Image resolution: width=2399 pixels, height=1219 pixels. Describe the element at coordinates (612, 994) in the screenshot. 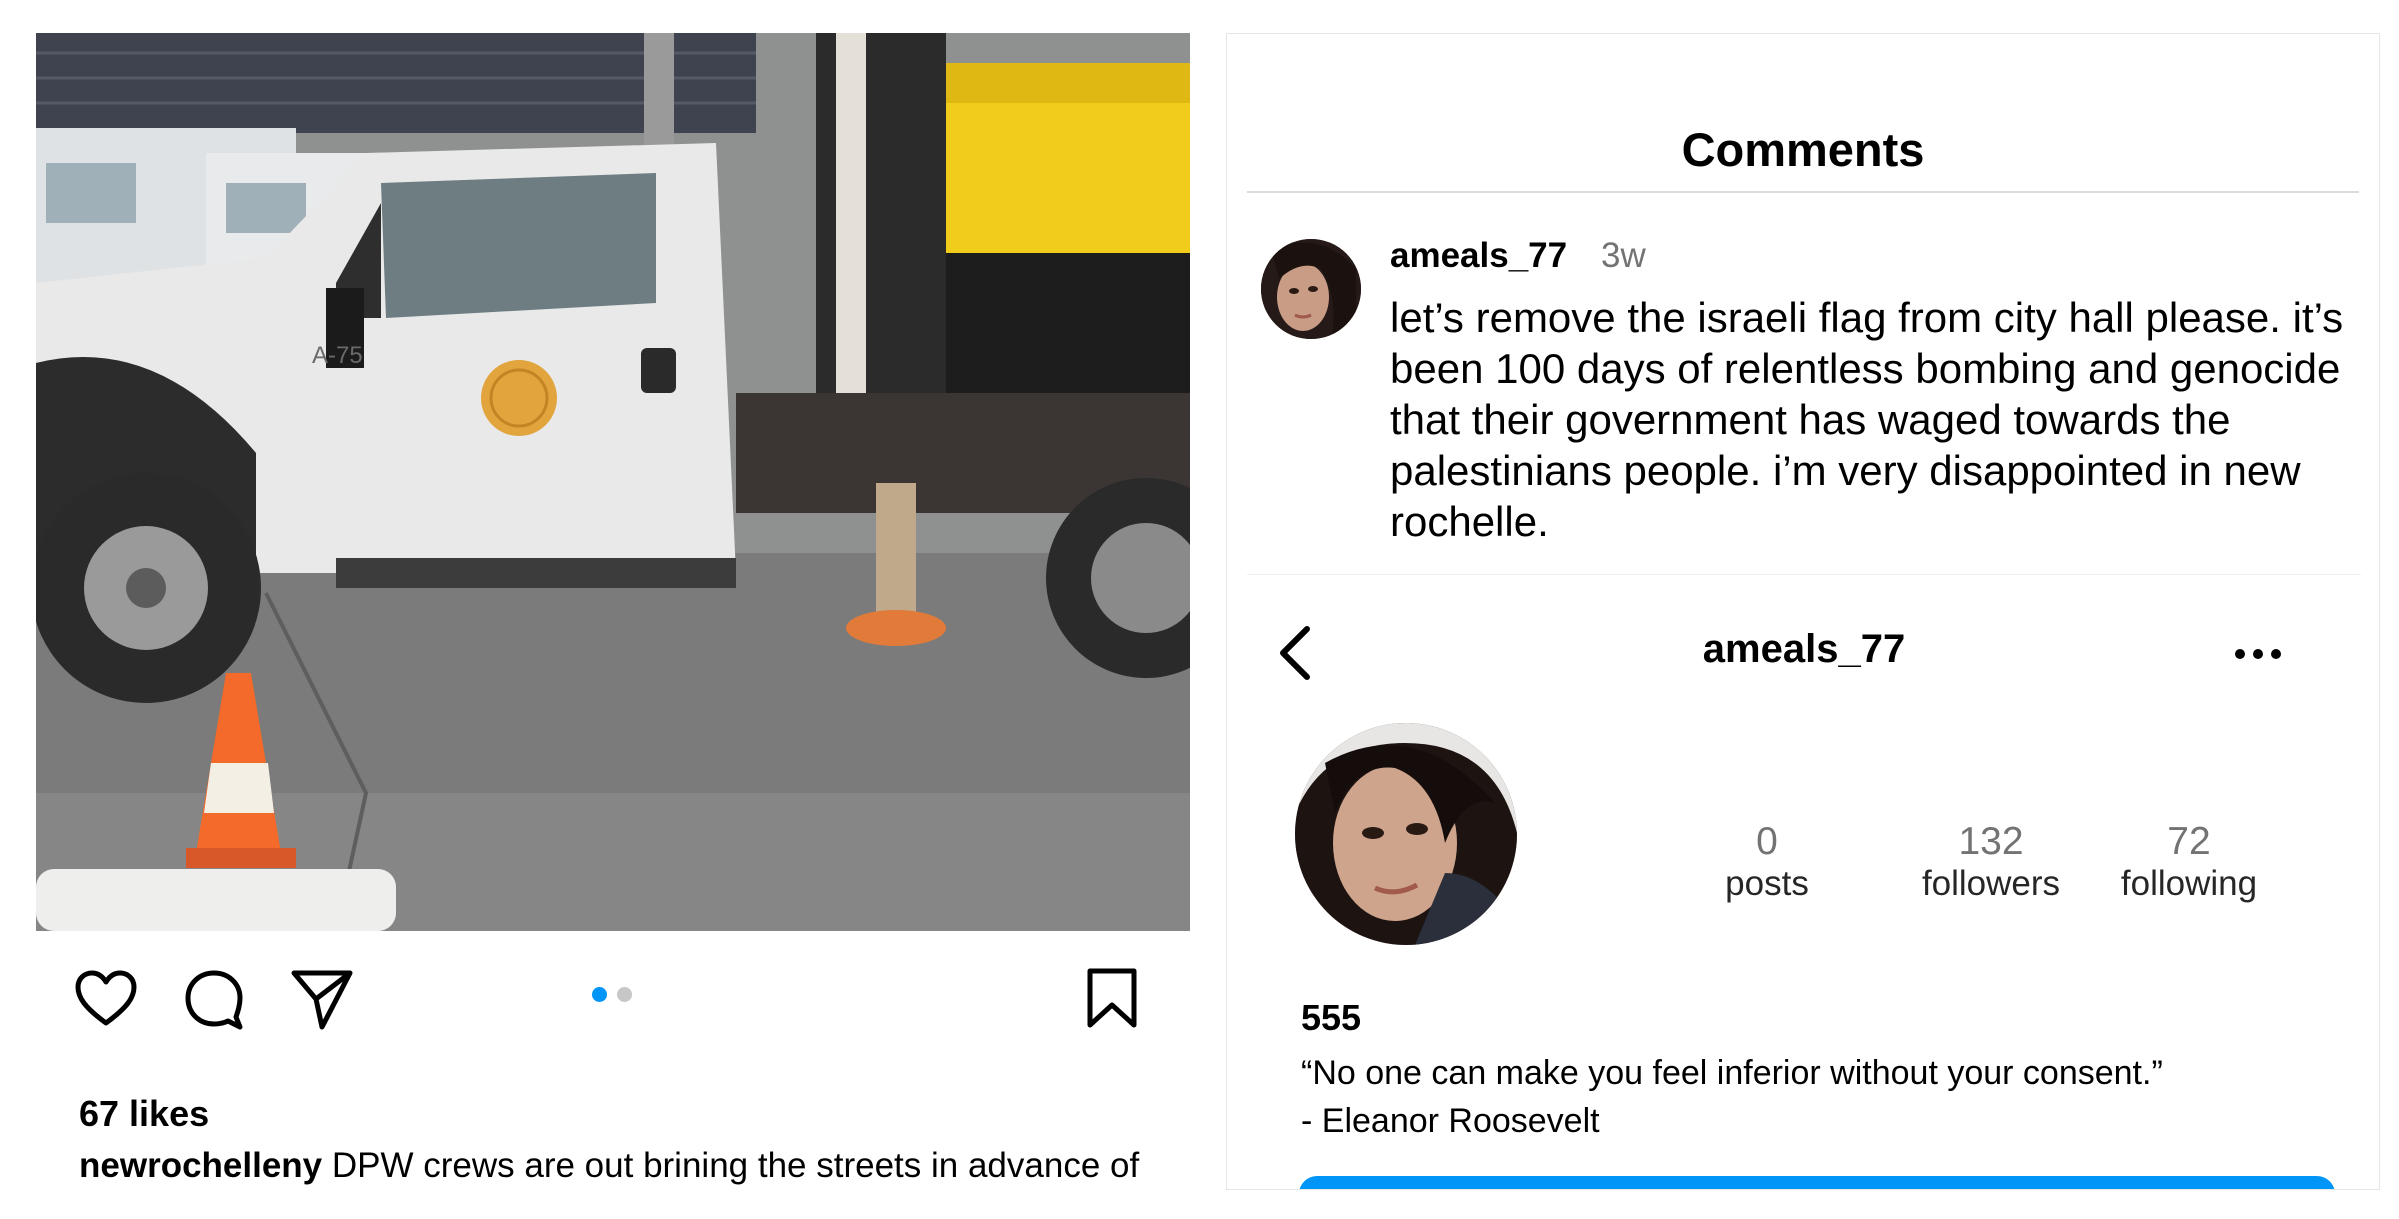

I see `carousel-indicator` at that location.